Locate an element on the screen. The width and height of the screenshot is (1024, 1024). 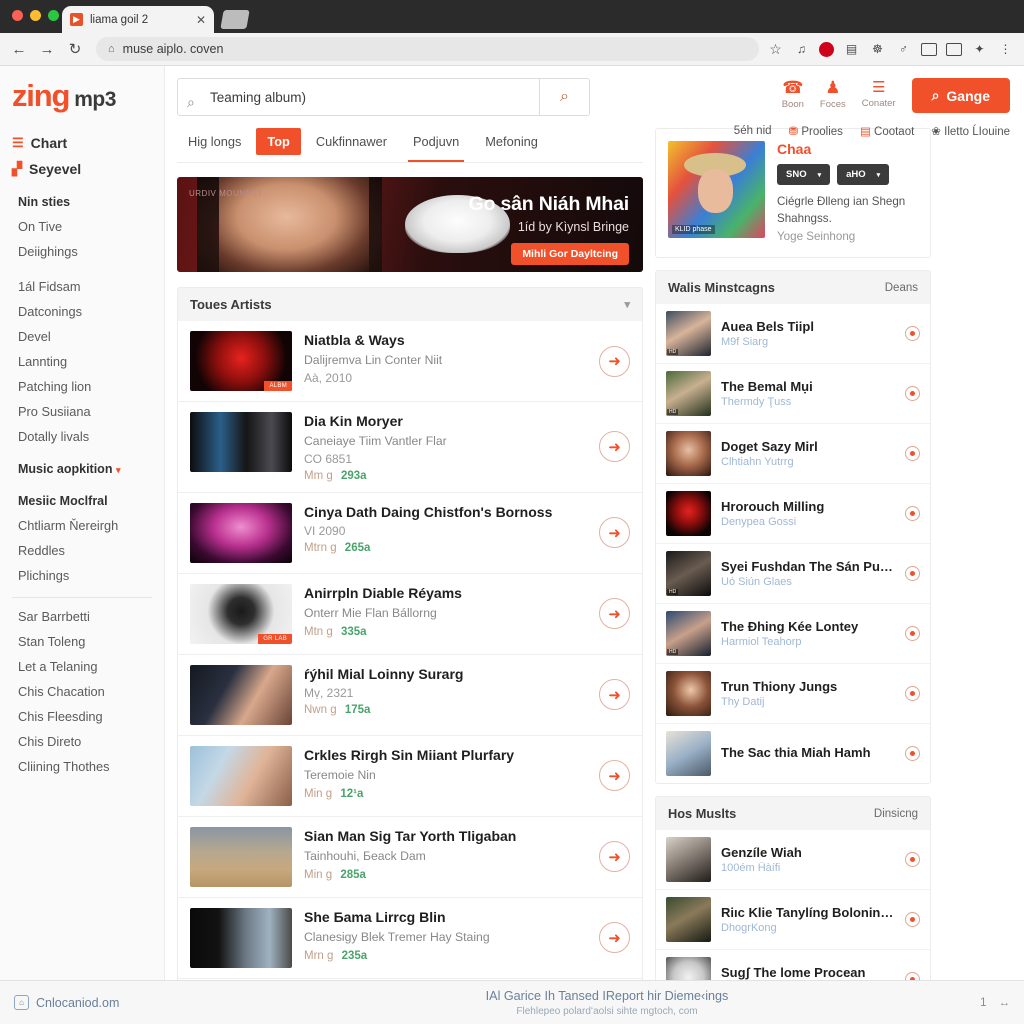
chevron-down-icon: ▾ is located at coordinates (627, 304).